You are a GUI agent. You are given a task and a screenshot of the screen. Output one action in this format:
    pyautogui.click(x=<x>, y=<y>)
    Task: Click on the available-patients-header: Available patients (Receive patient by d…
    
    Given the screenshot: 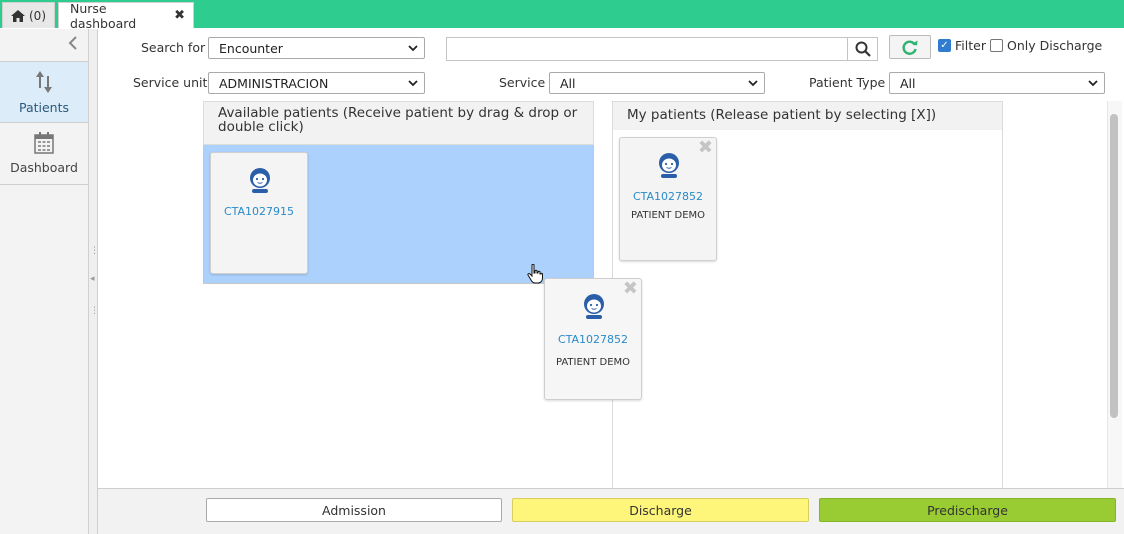 What is the action you would take?
    pyautogui.click(x=398, y=123)
    